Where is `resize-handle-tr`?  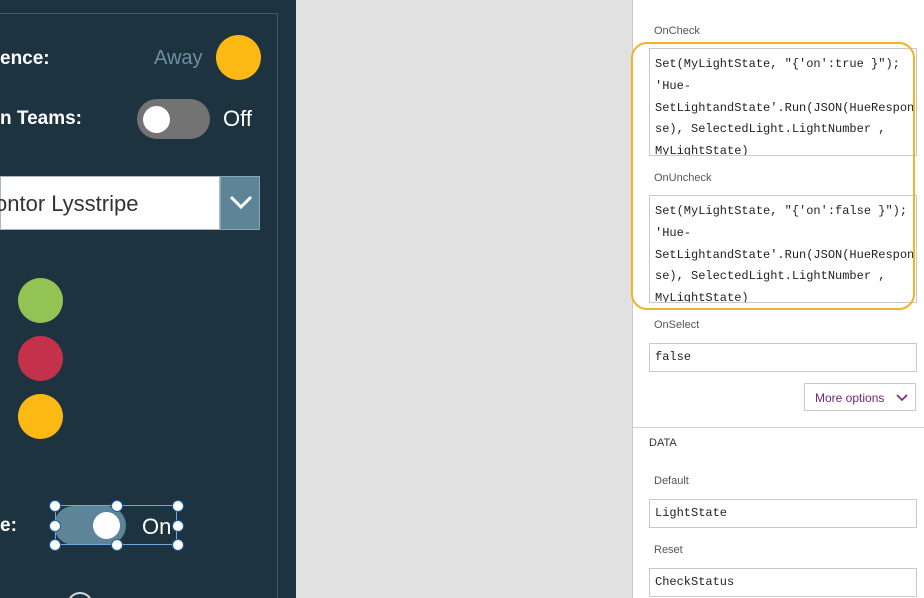 resize-handle-tr is located at coordinates (178, 506).